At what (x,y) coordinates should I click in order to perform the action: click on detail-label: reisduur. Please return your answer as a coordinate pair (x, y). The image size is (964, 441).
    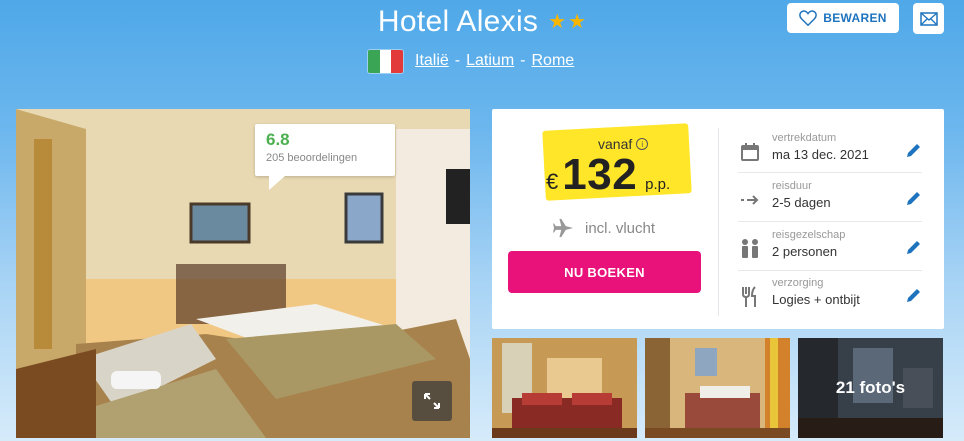
    Looking at the image, I should click on (792, 186).